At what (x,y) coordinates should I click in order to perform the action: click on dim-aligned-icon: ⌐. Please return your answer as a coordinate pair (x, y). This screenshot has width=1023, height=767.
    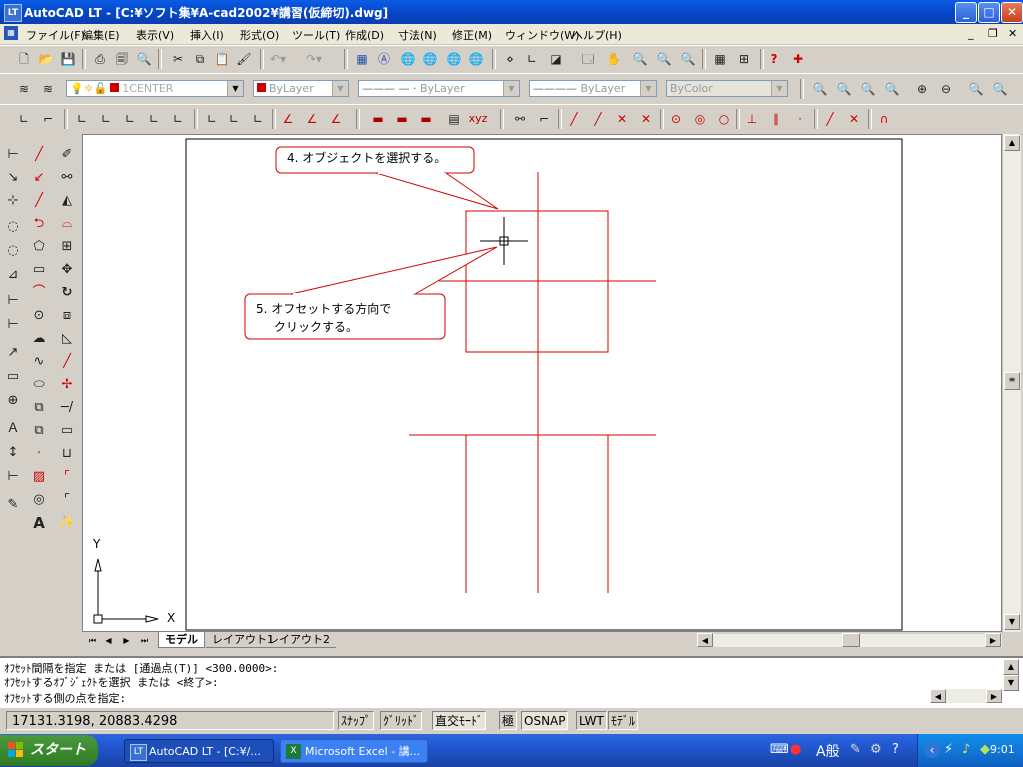
    Looking at the image, I should click on (48, 119).